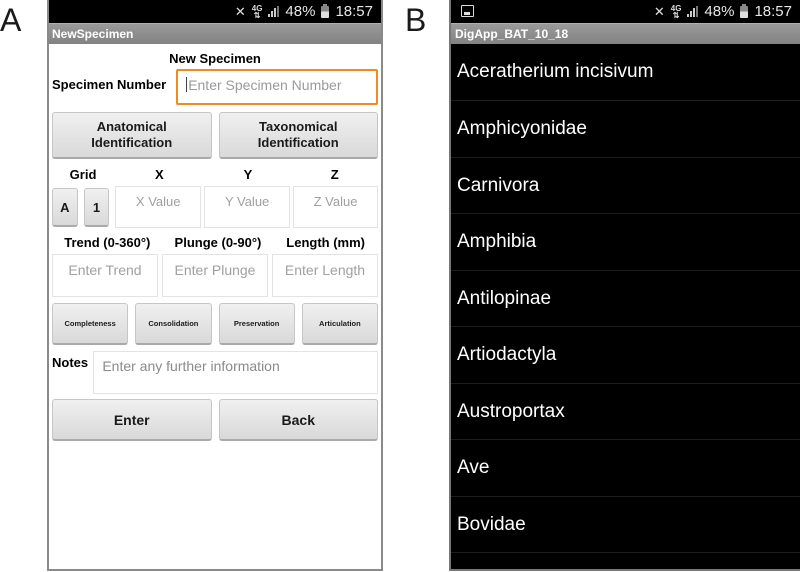  What do you see at coordinates (325, 242) in the screenshot?
I see `length-label: Length (mm)` at bounding box center [325, 242].